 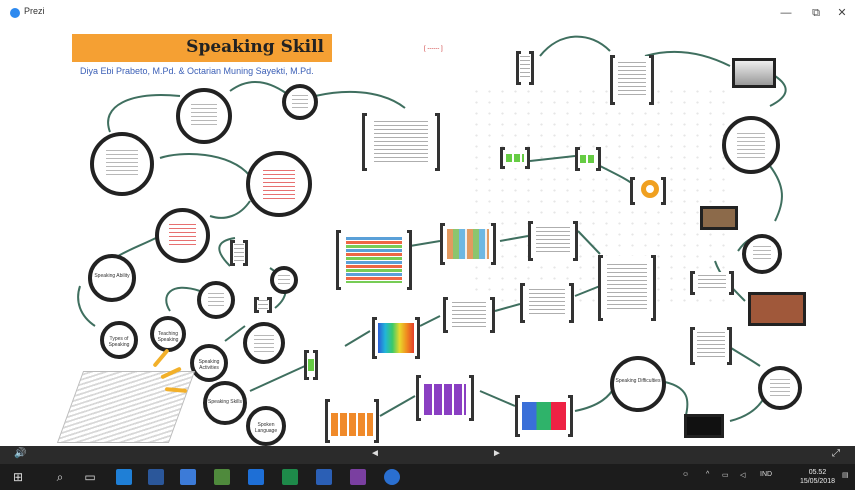 What do you see at coordinates (685, 474) in the screenshot?
I see `people-icon: ☺` at bounding box center [685, 474].